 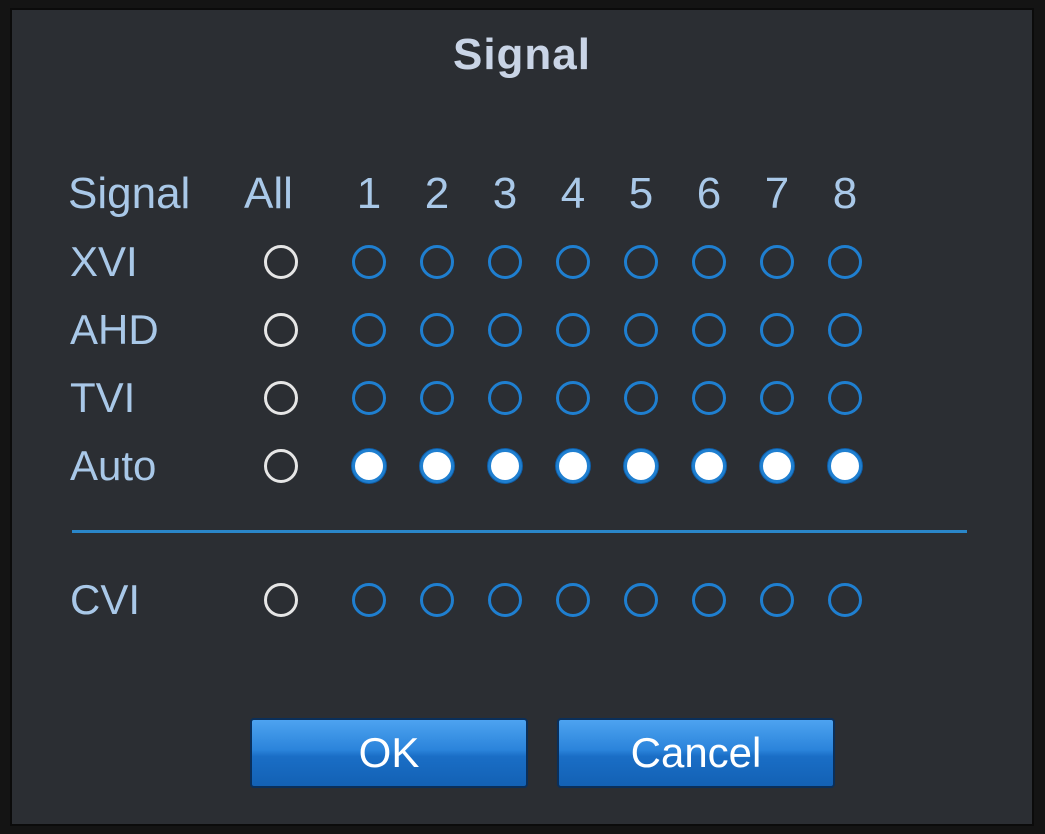 I want to click on cancel-button: Cancel, so click(x=696, y=753).